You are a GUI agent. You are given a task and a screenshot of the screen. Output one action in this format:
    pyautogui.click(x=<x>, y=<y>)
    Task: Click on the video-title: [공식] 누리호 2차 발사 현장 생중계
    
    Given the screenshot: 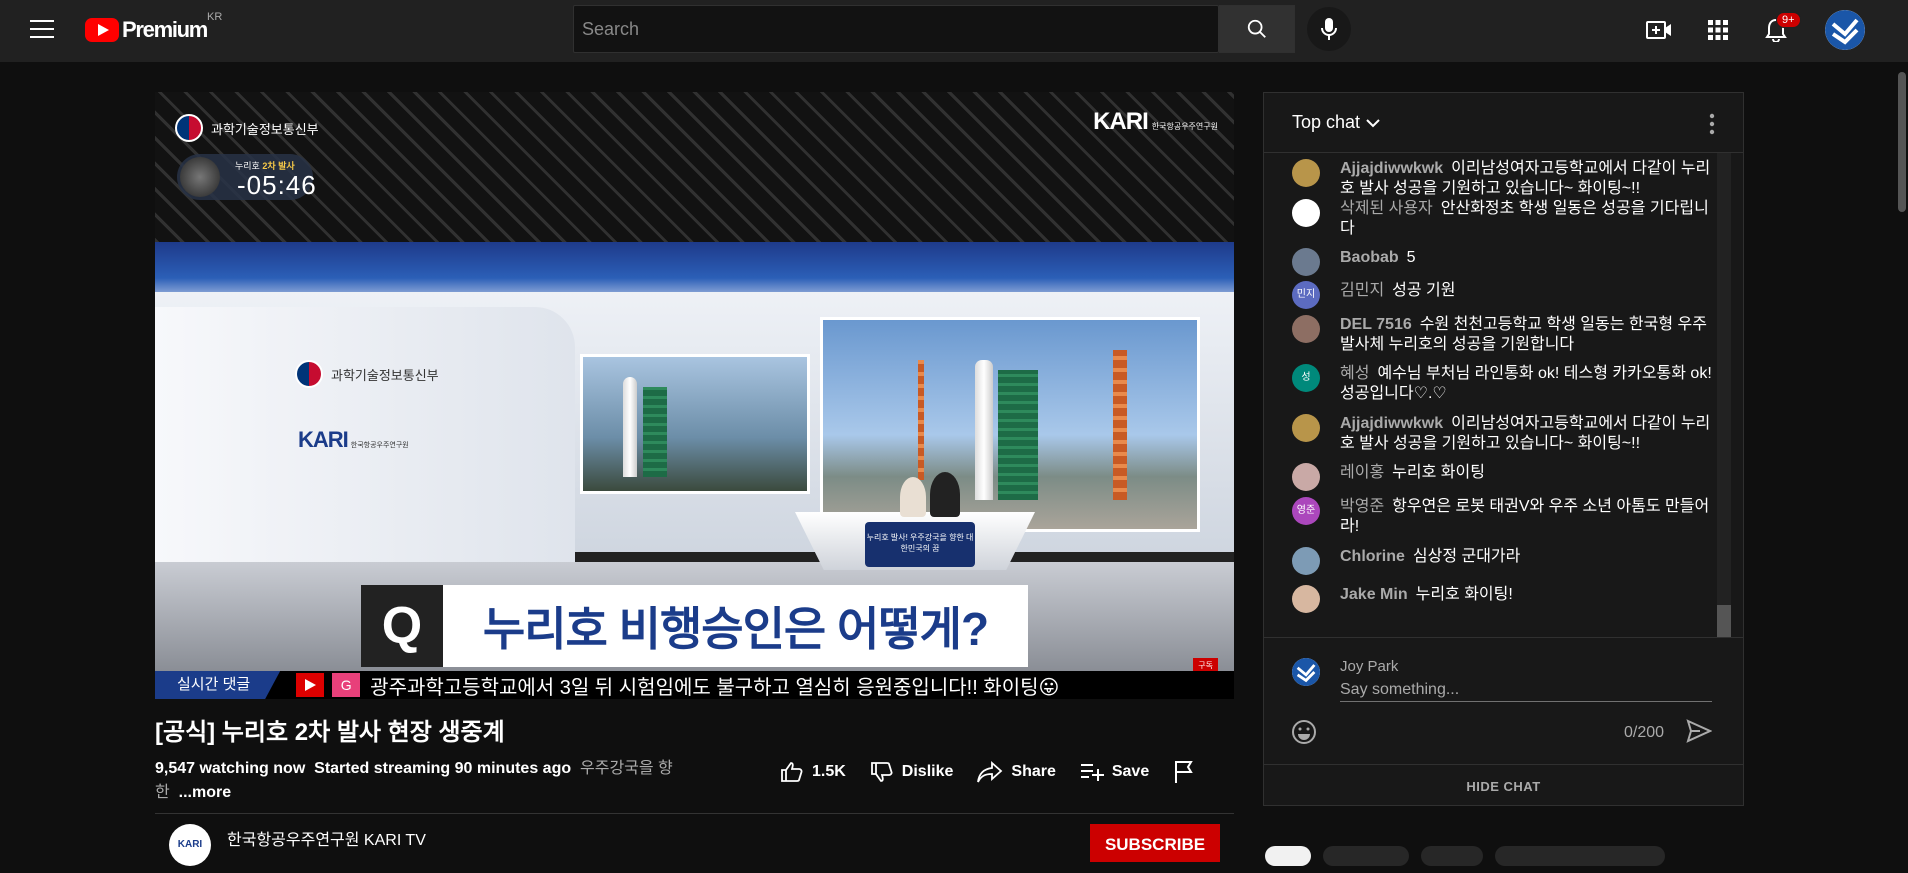 What is the action you would take?
    pyautogui.click(x=330, y=732)
    